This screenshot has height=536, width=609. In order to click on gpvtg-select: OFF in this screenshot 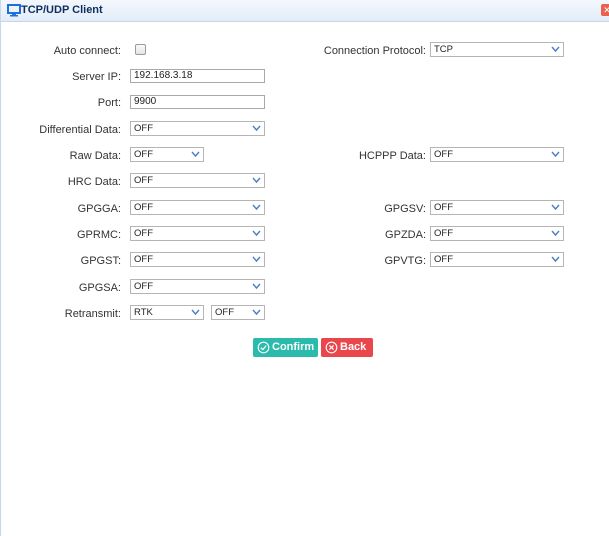, I will do `click(497, 259)`.